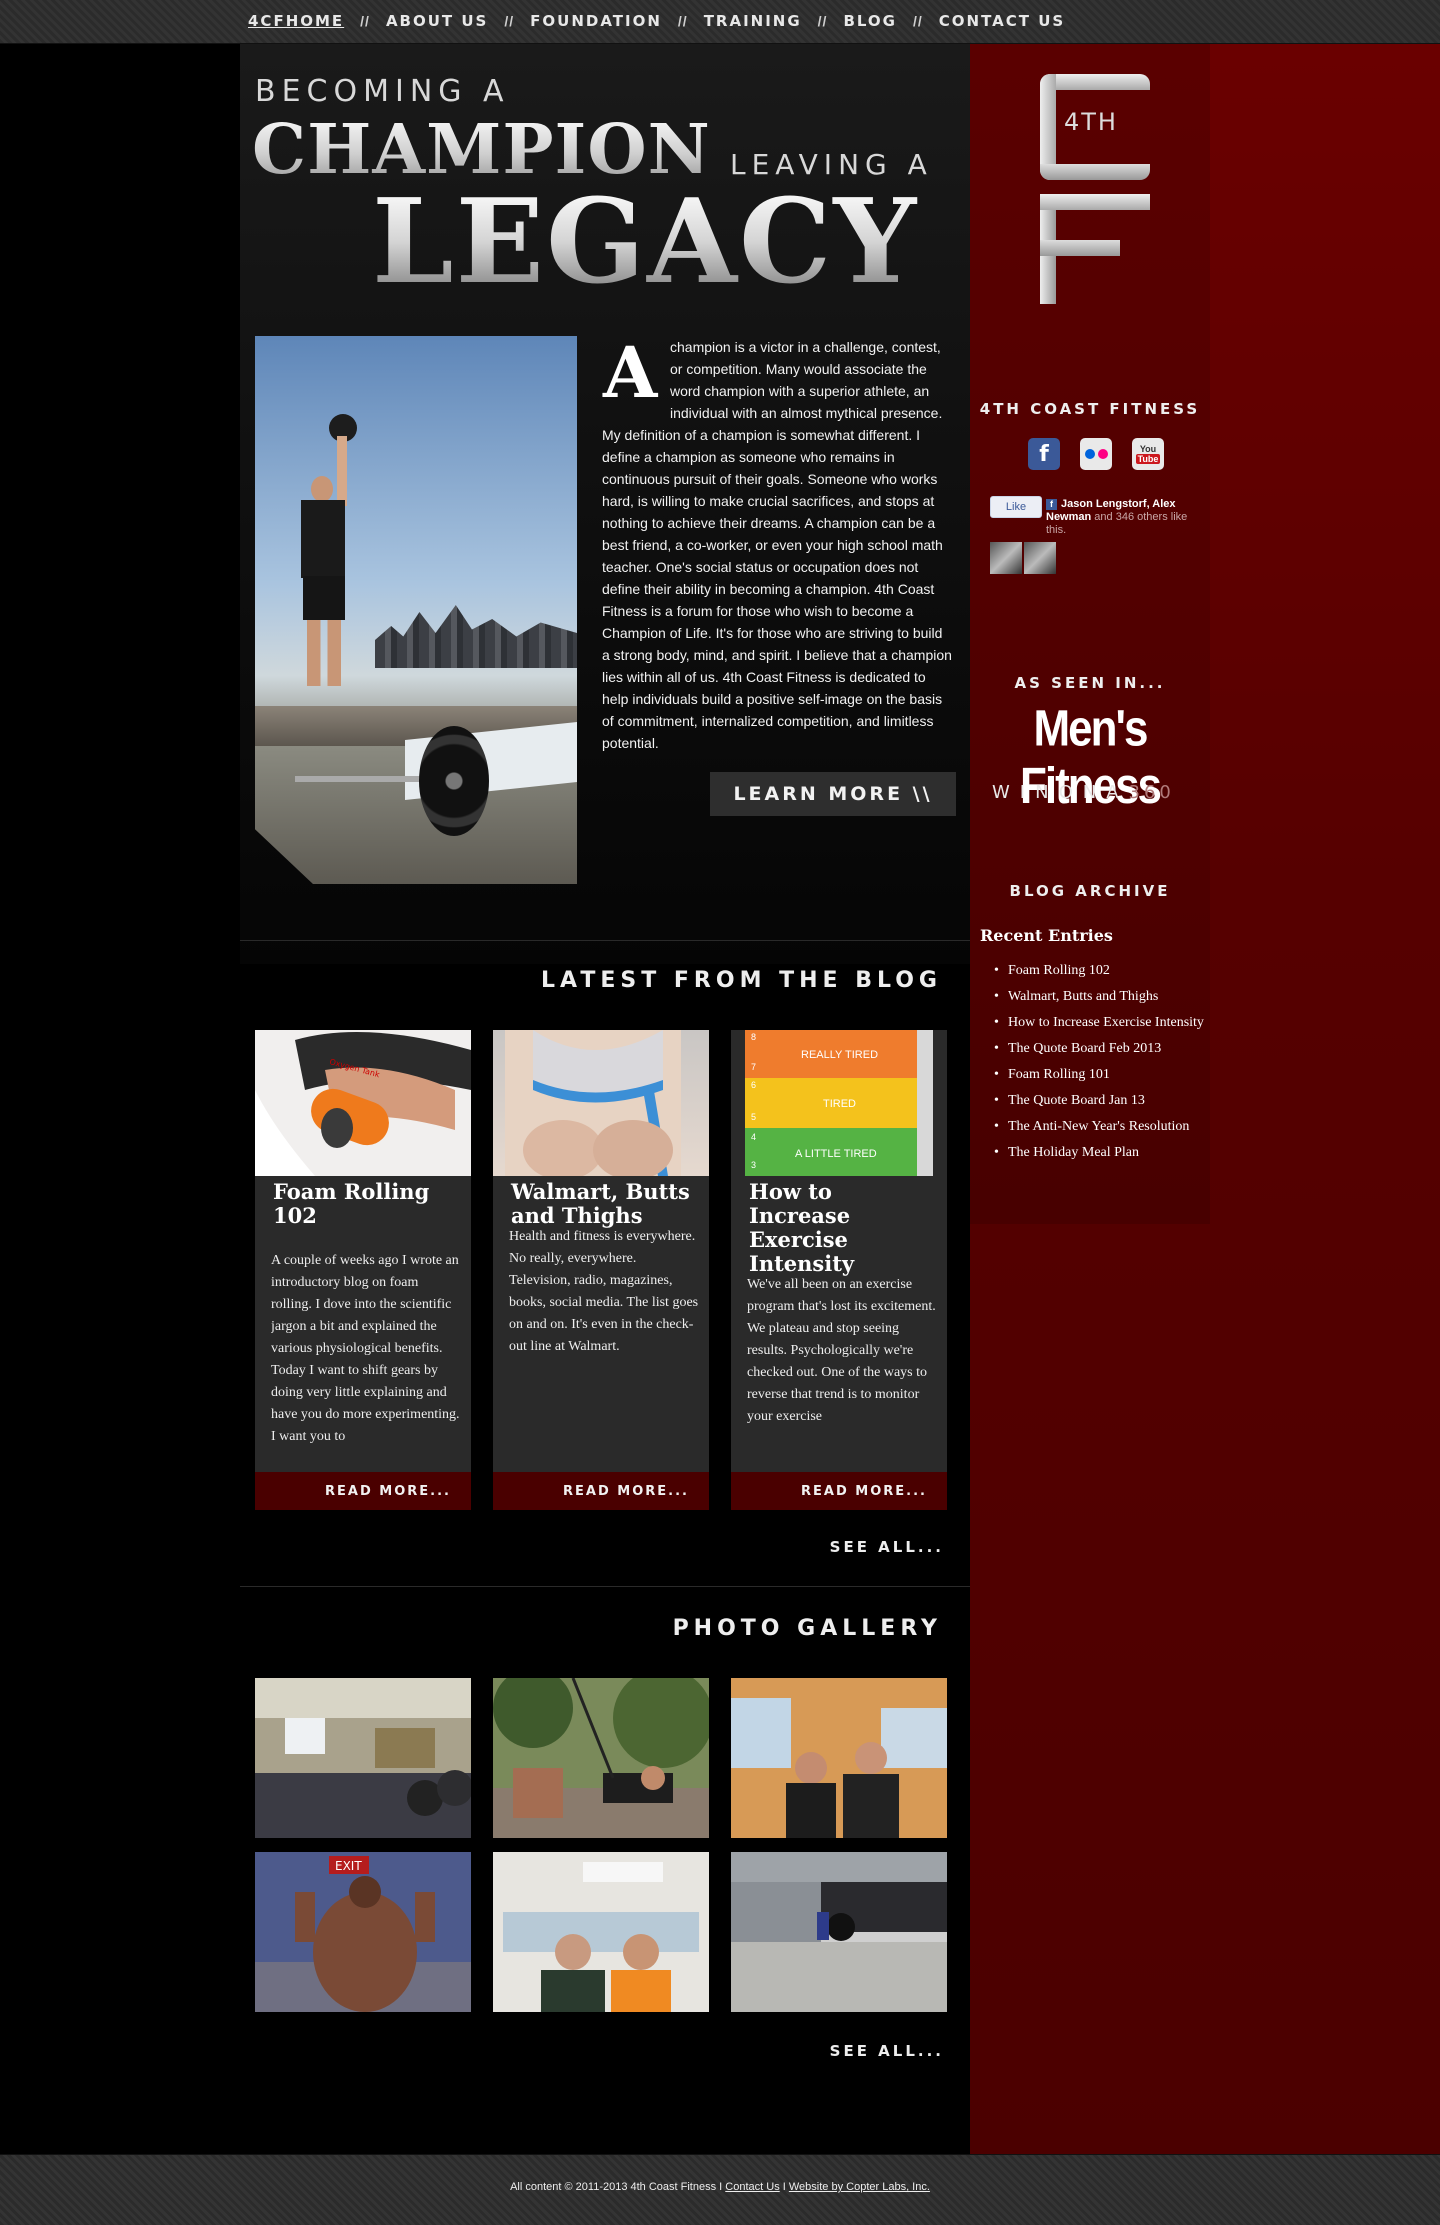 The width and height of the screenshot is (1440, 2225). I want to click on gallery-photo-trx, so click(601, 1758).